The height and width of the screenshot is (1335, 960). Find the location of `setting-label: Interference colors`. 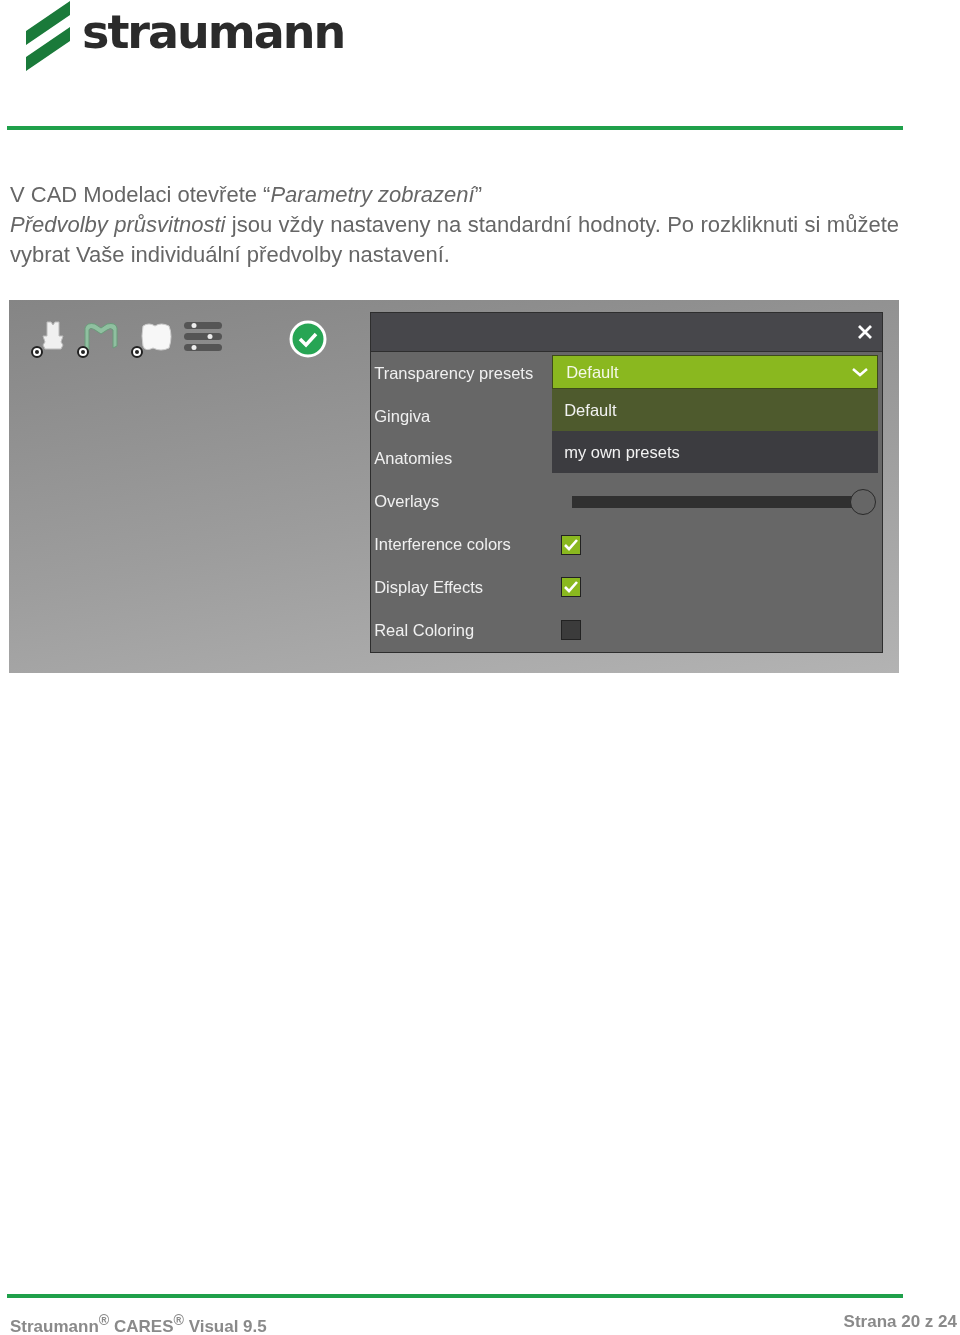

setting-label: Interference colors is located at coordinates (442, 545).